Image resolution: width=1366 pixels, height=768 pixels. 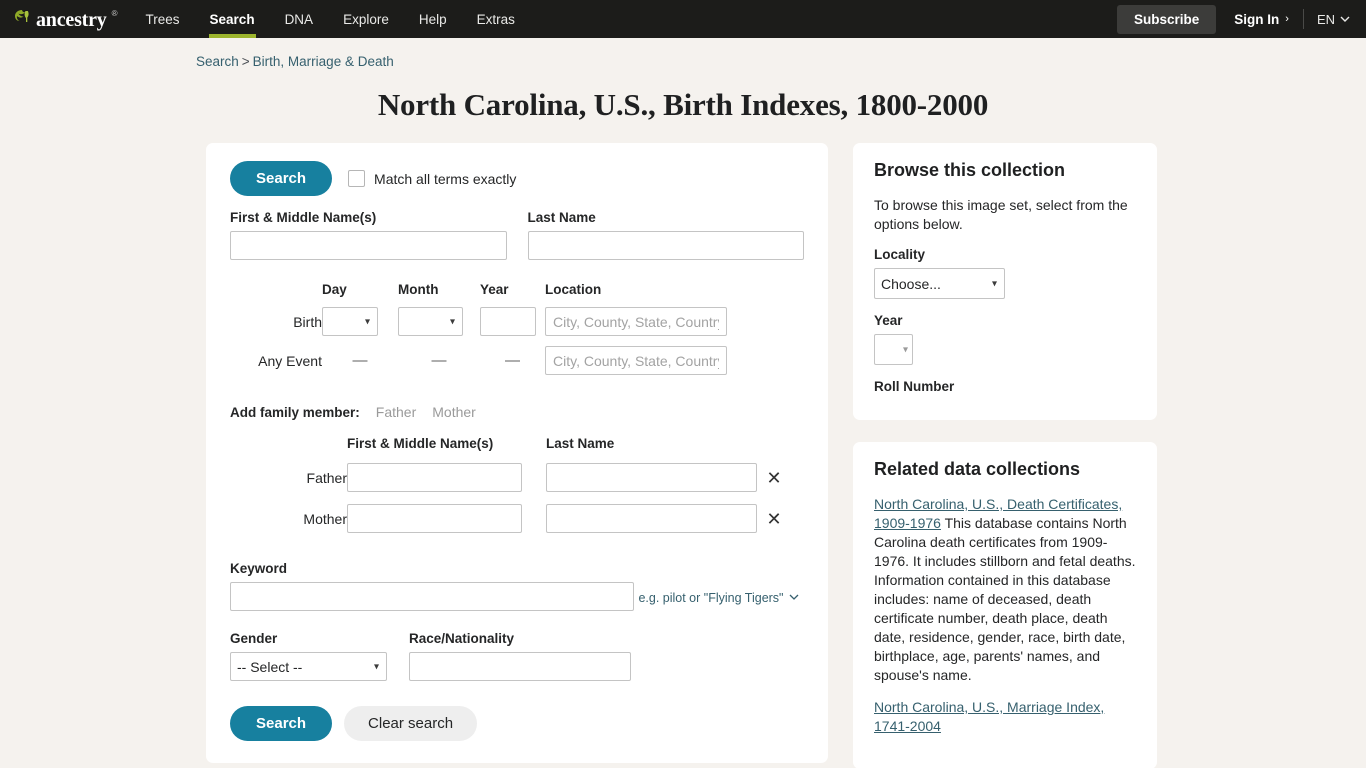 I want to click on birth-year-input, so click(x=508, y=321).